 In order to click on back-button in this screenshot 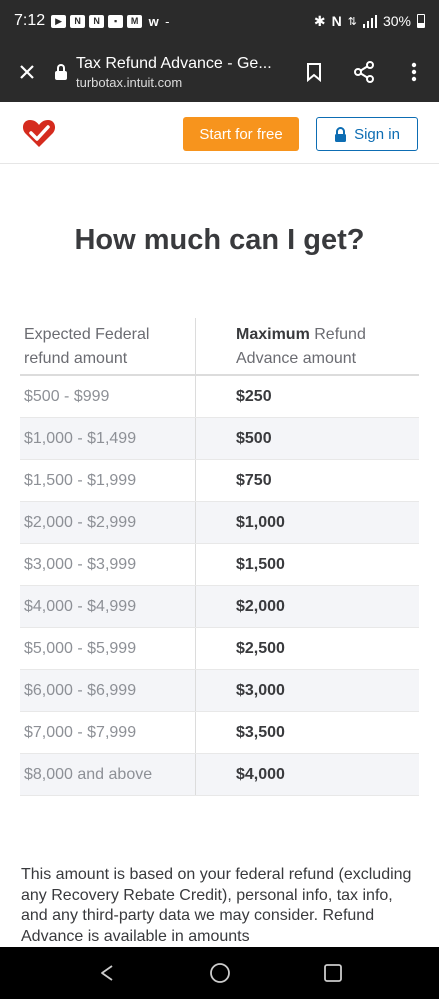, I will do `click(107, 973)`.